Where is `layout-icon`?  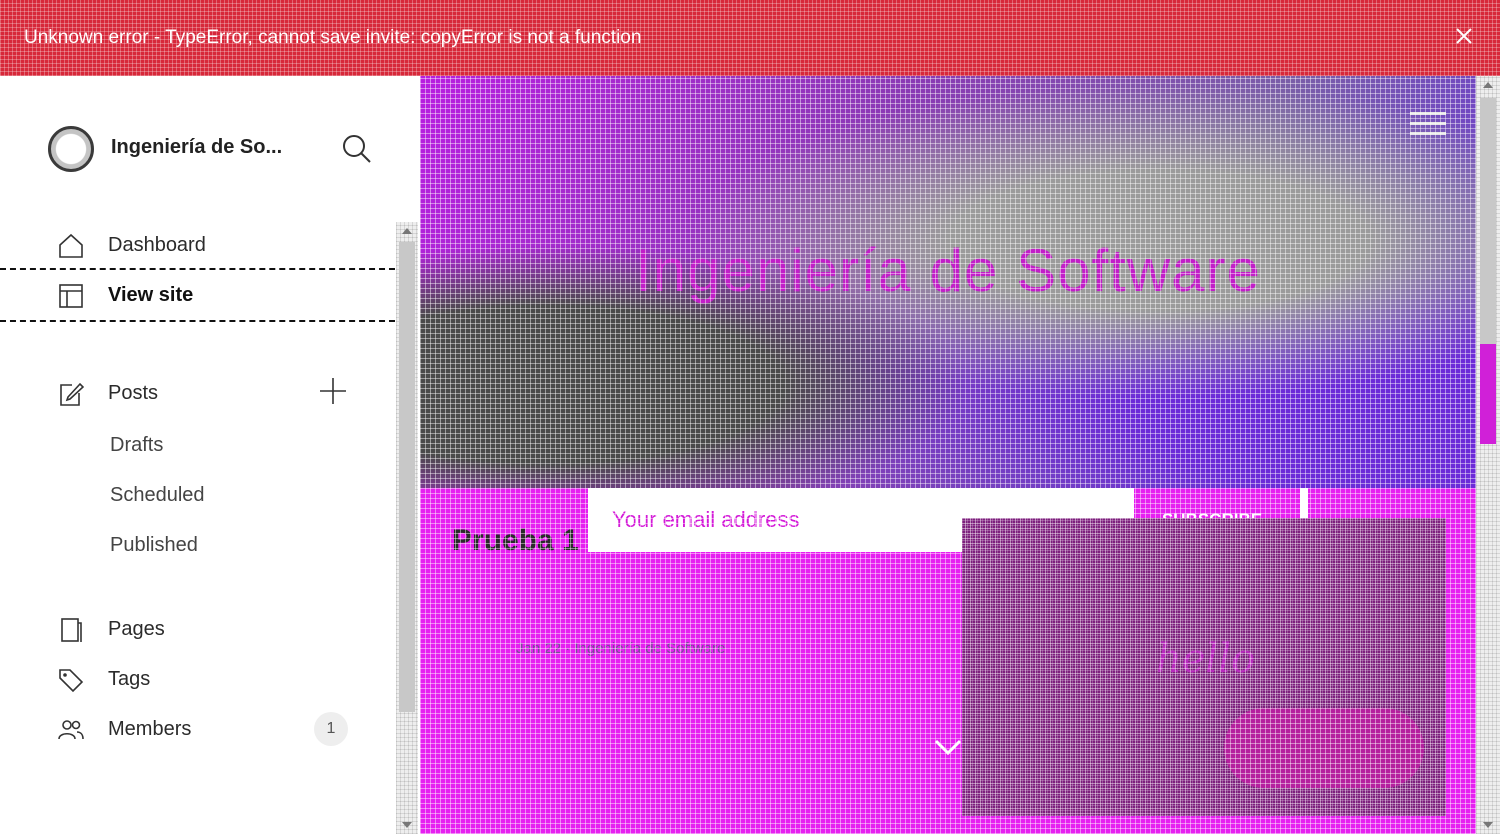 layout-icon is located at coordinates (71, 296).